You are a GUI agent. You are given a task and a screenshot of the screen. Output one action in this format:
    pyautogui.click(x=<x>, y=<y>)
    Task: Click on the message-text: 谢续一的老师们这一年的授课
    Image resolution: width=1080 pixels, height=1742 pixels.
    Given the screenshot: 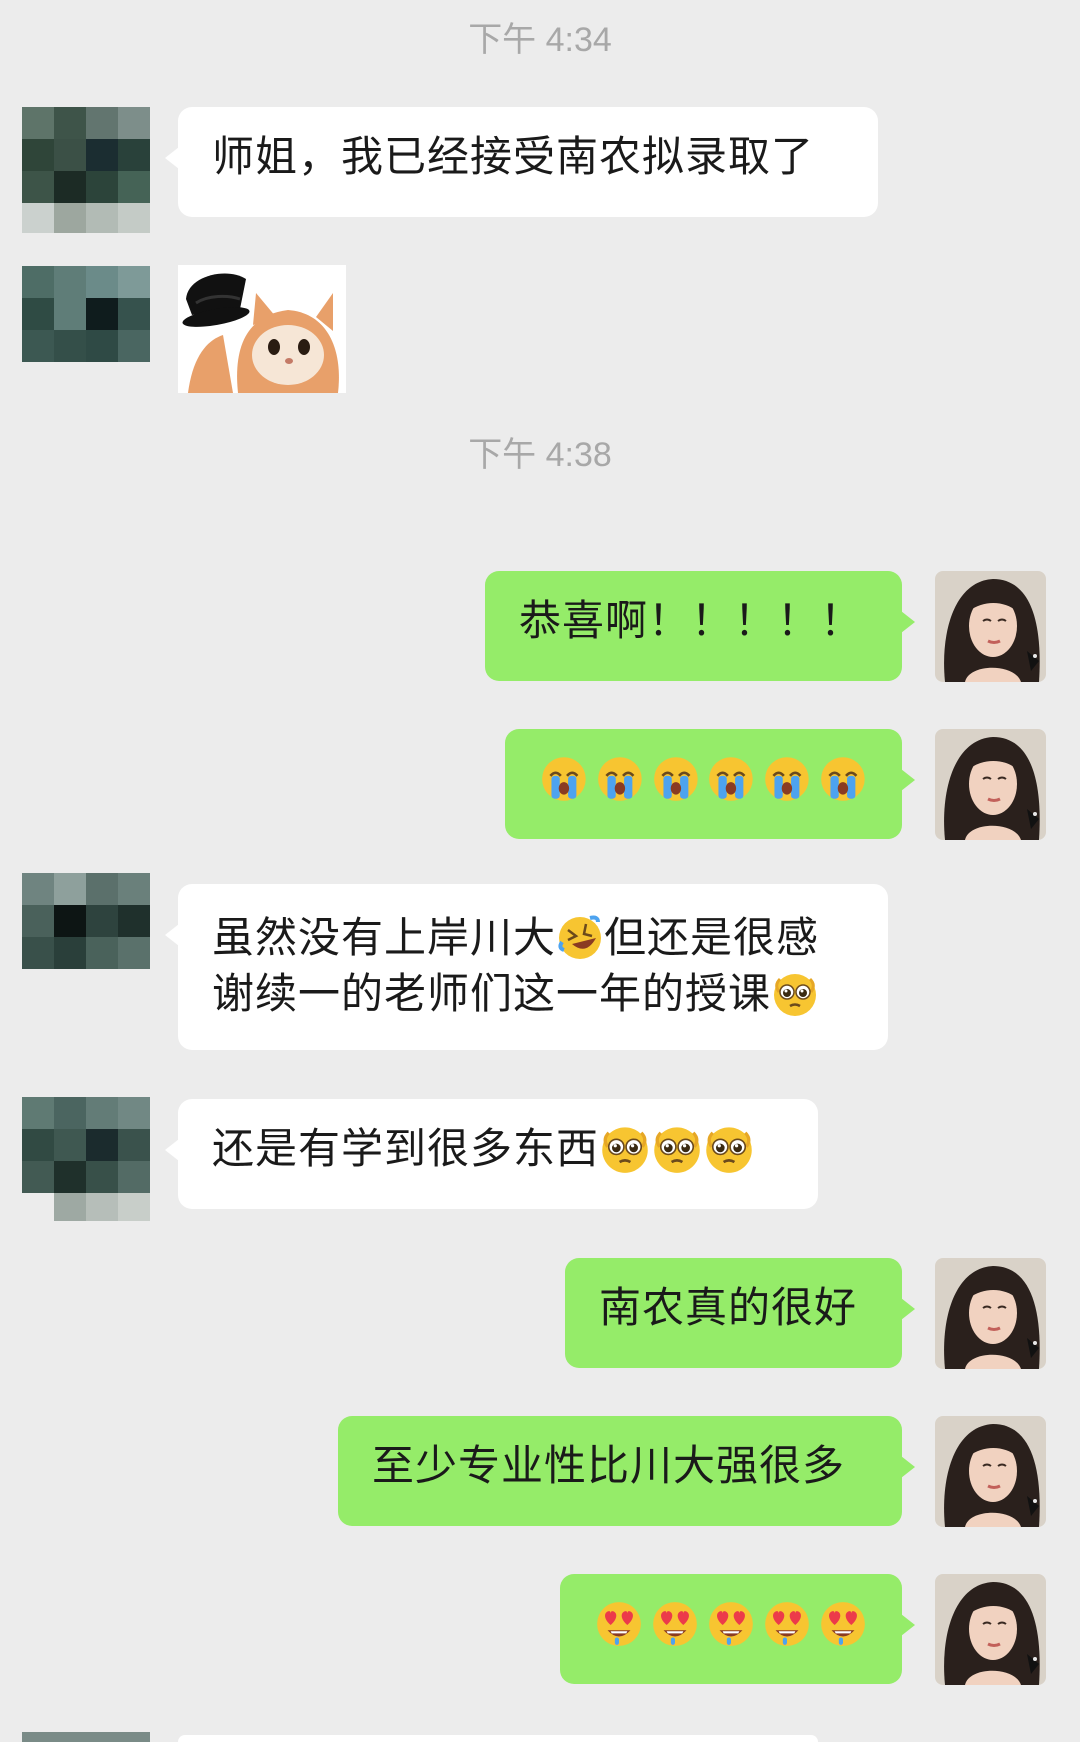 What is the action you would take?
    pyautogui.click(x=492, y=993)
    